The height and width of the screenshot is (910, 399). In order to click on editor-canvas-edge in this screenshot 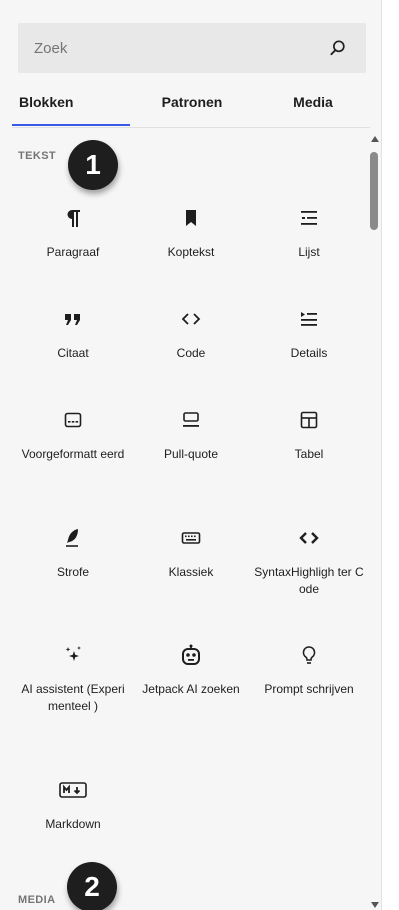, I will do `click(390, 455)`.